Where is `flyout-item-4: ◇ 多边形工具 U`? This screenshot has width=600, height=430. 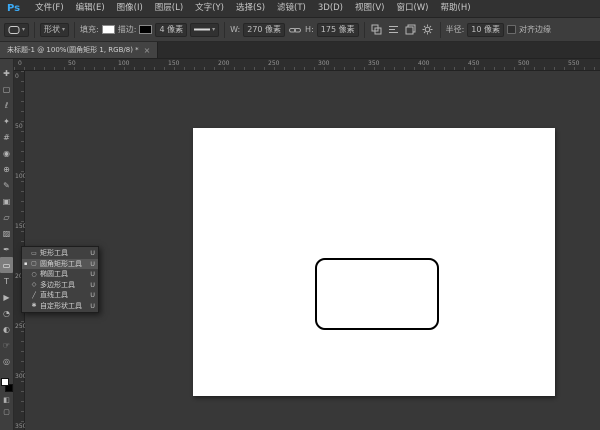 flyout-item-4: ◇ 多边形工具 U is located at coordinates (60, 285).